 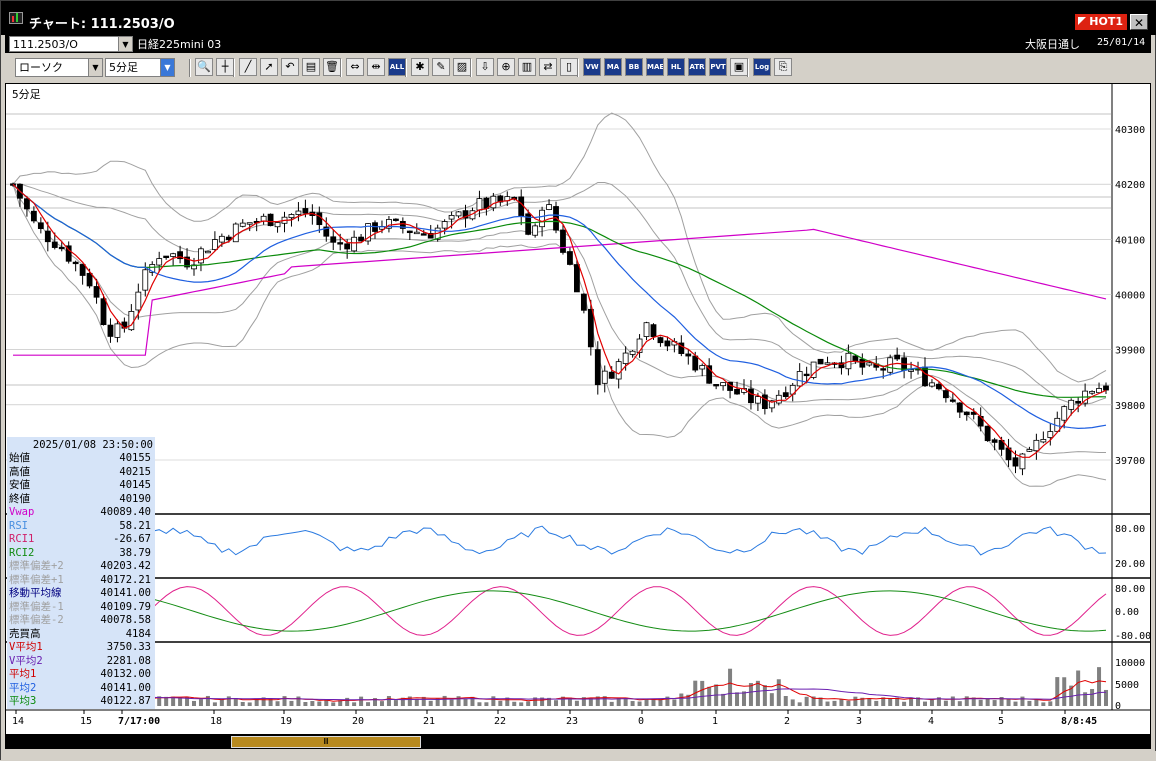 What do you see at coordinates (1130, 461) in the screenshot?
I see `price-tick-label: 39700` at bounding box center [1130, 461].